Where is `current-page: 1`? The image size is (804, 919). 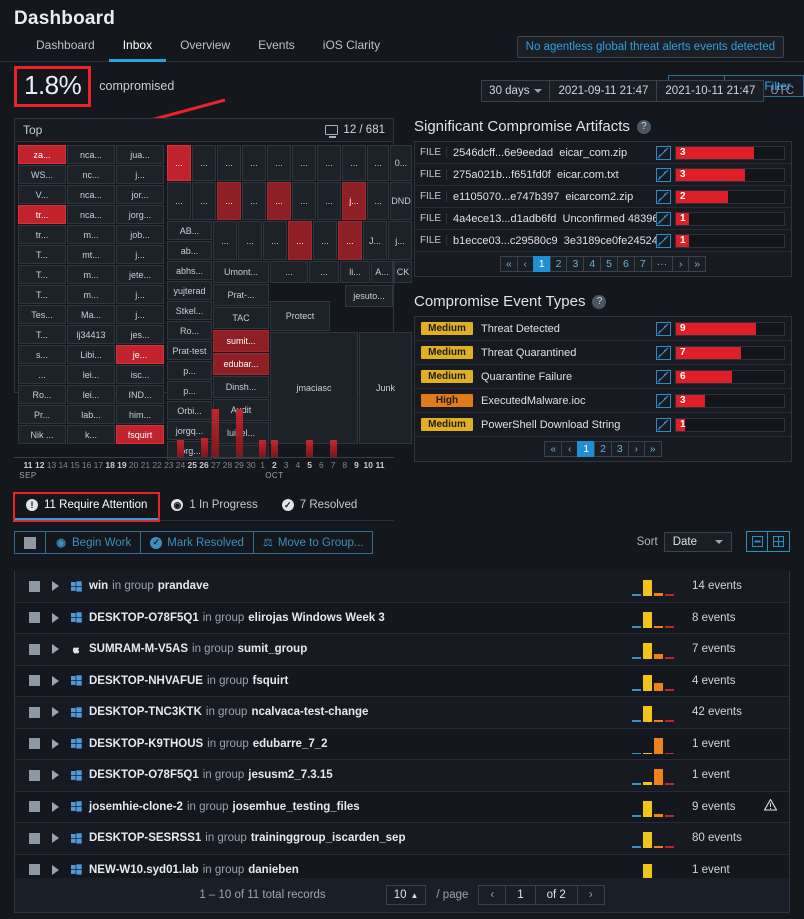
current-page: 1 is located at coordinates (521, 895).